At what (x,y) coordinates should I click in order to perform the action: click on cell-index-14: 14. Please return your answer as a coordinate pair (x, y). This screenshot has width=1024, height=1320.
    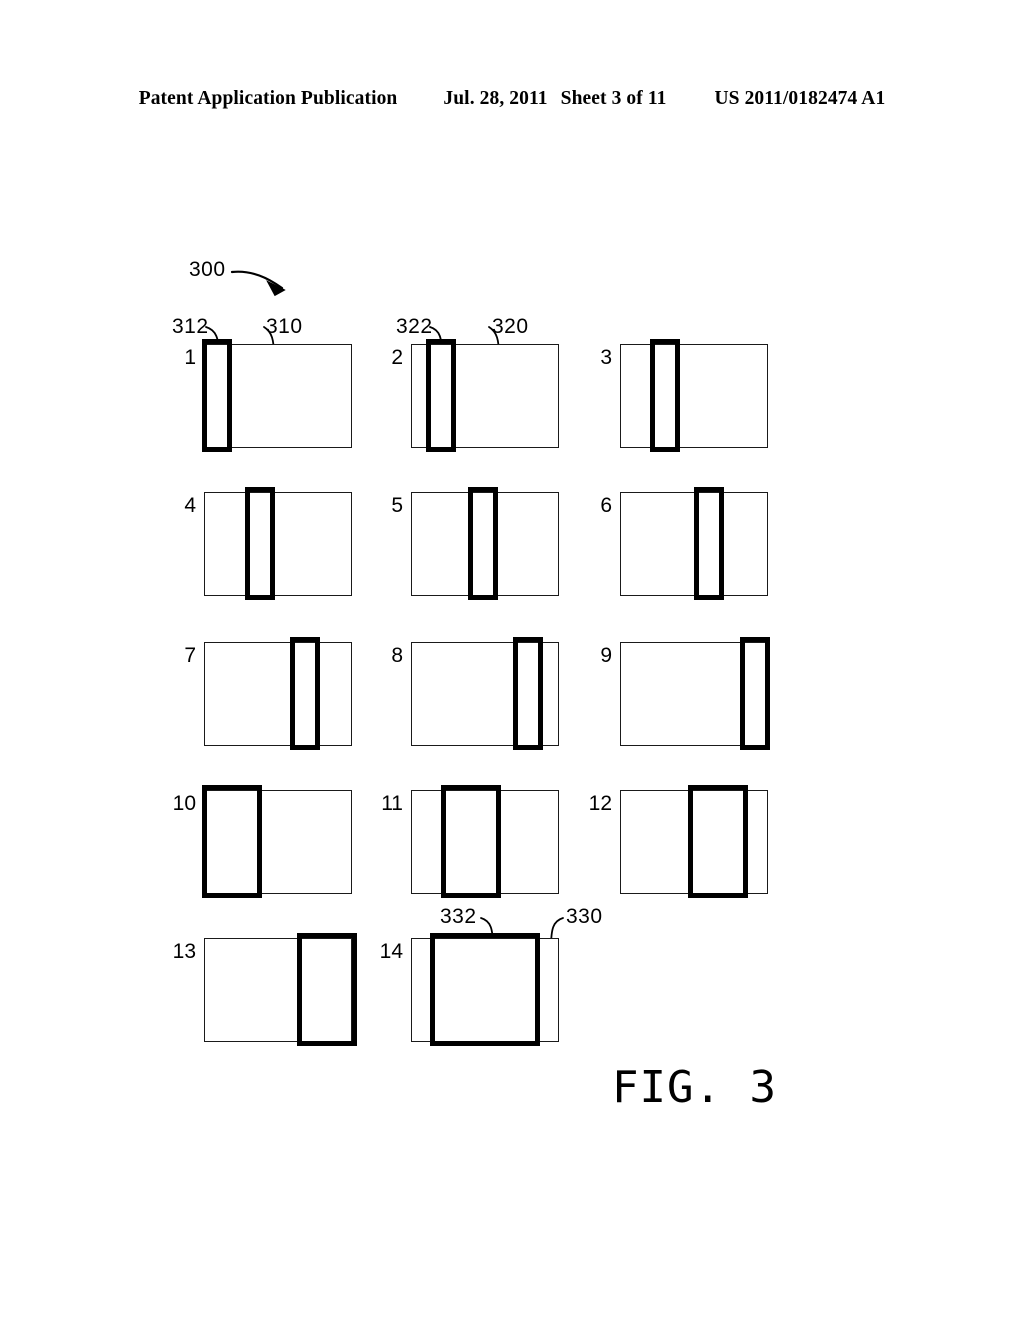
    Looking at the image, I should click on (391, 951).